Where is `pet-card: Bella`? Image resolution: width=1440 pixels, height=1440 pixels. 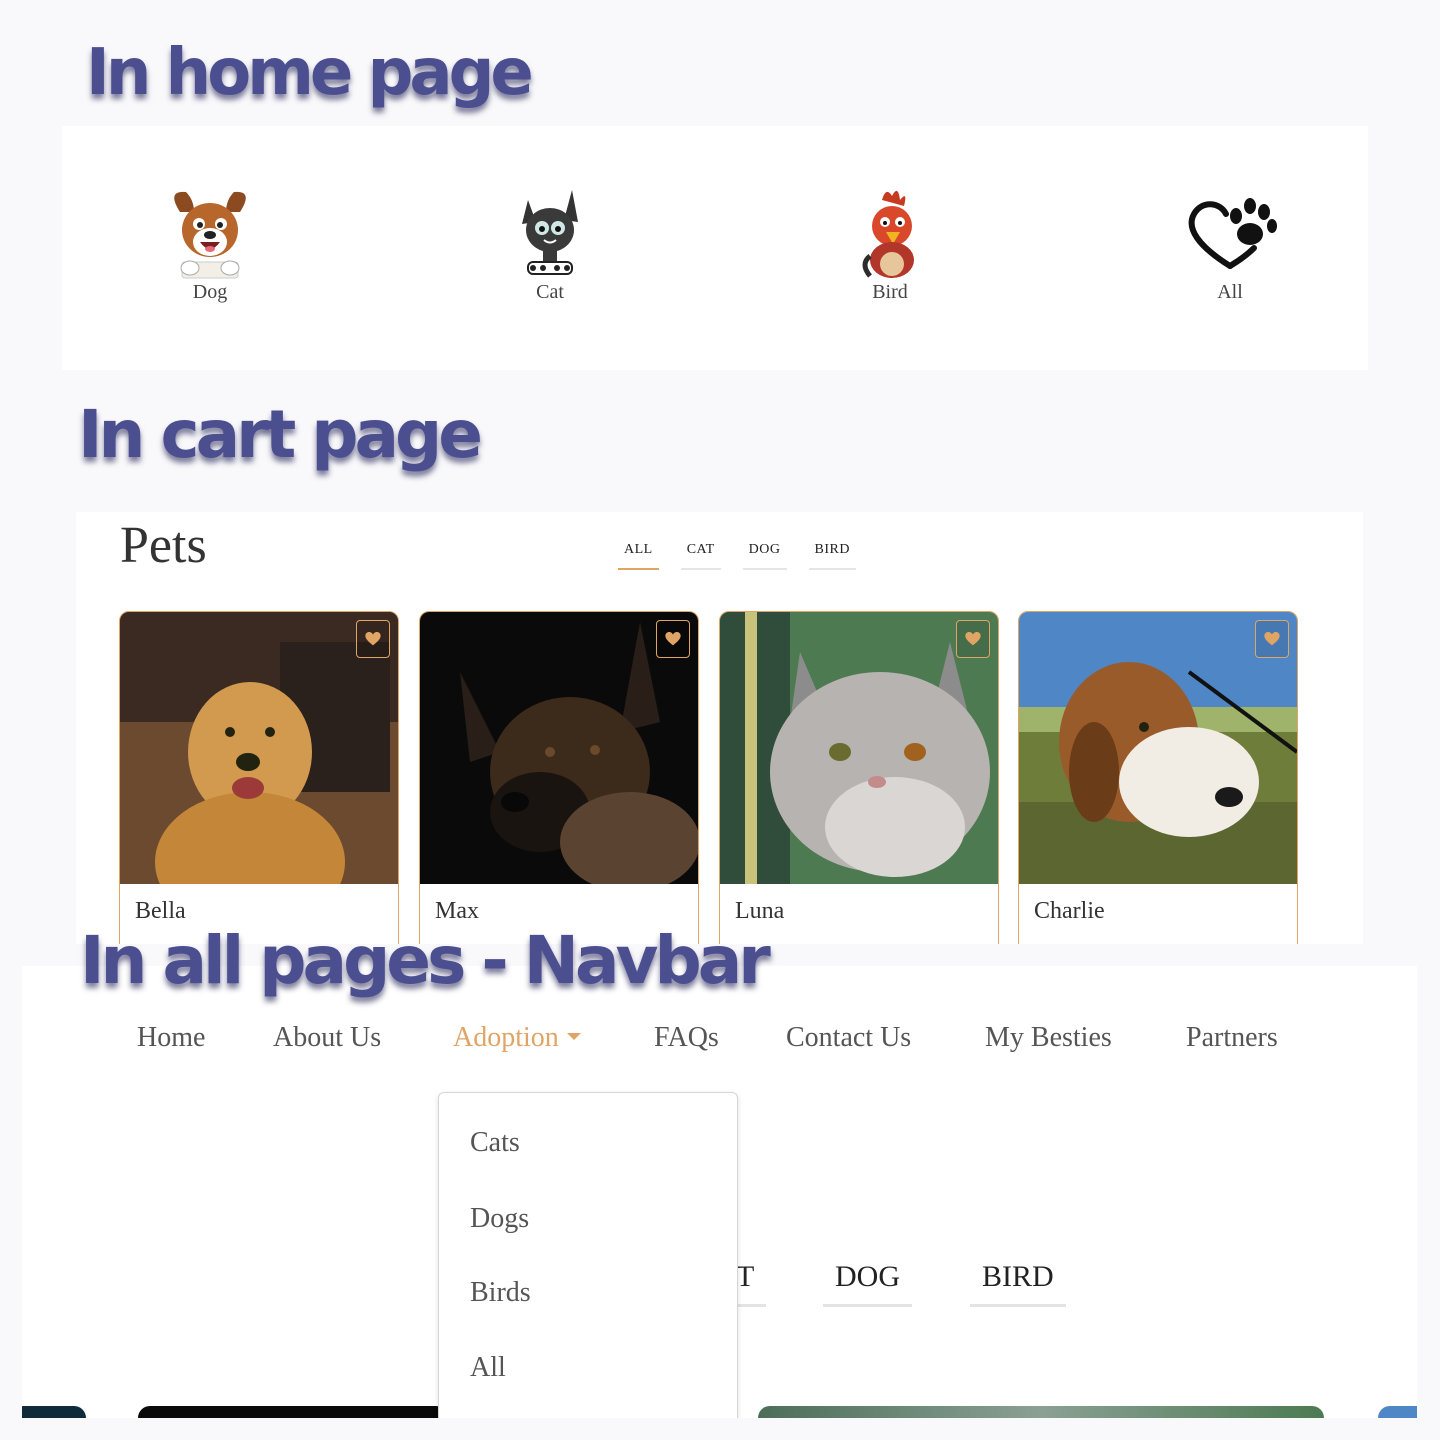
pet-card: Bella is located at coordinates (259, 777).